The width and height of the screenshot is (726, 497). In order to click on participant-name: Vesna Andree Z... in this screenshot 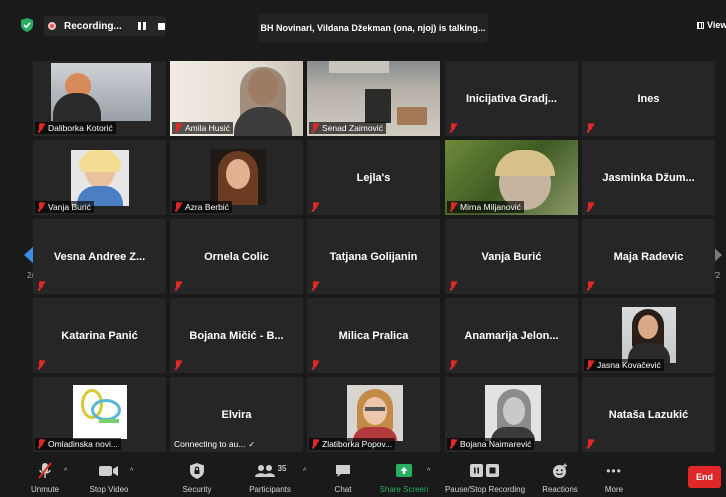, I will do `click(99, 256)`.